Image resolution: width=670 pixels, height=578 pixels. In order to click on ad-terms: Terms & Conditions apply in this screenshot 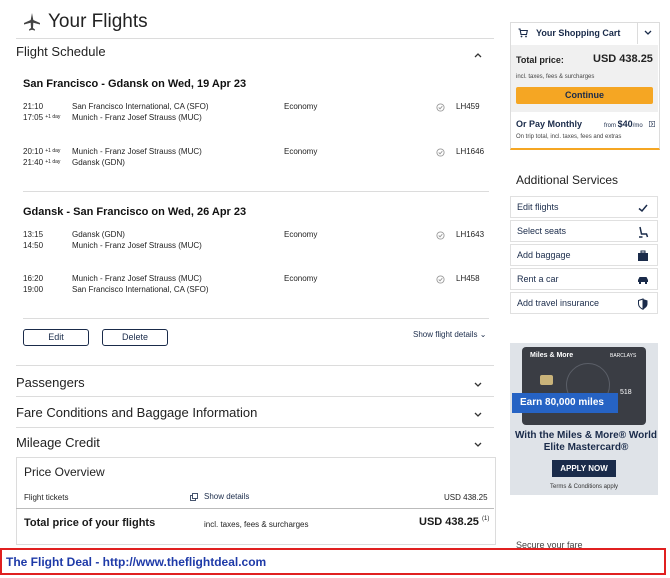, I will do `click(584, 487)`.